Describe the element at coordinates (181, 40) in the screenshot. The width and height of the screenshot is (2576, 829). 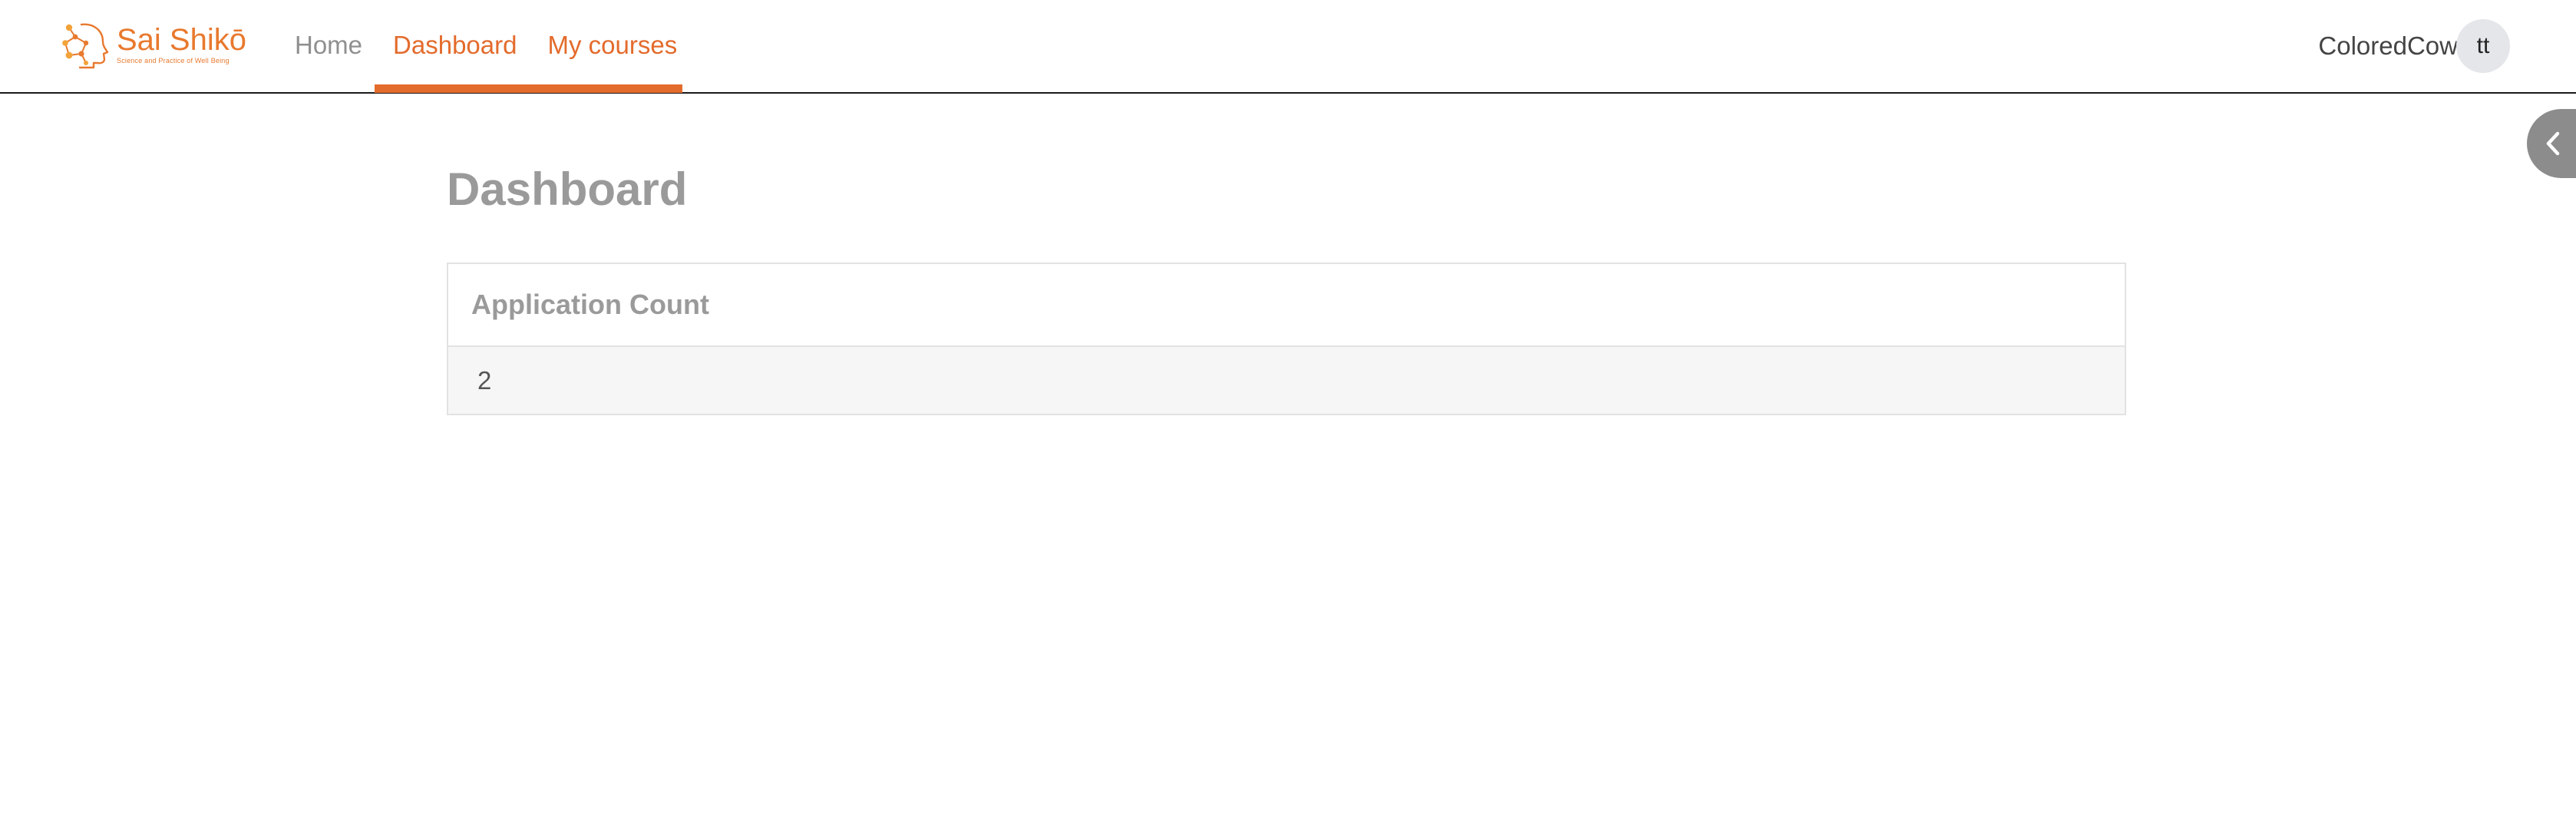
I see `brand-name: Sai Shikō` at that location.